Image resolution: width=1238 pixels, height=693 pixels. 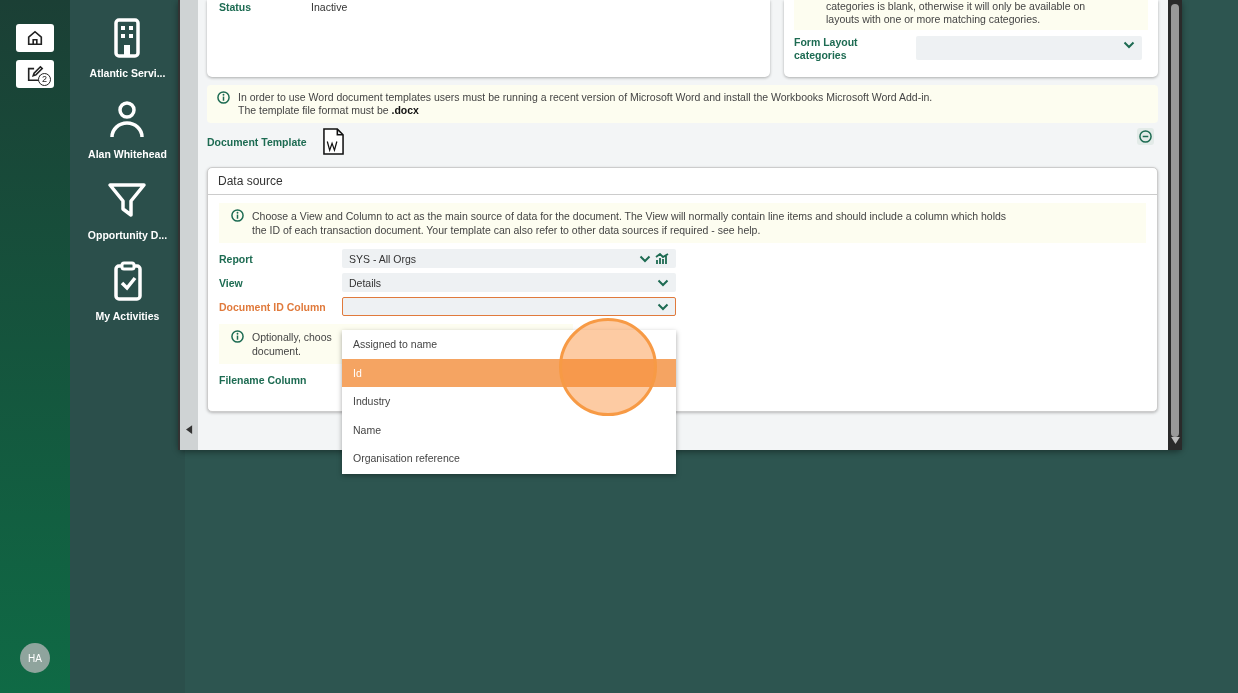 I want to click on select-field: Details, so click(x=509, y=282).